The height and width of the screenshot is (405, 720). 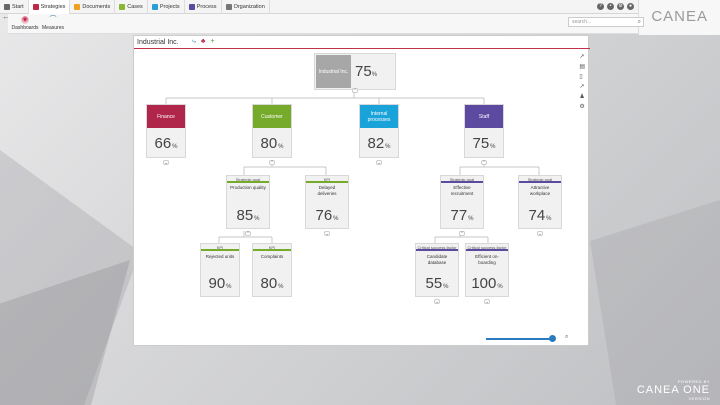 I want to click on perspective-customer: Customer 80% ⌃, so click(x=272, y=135).